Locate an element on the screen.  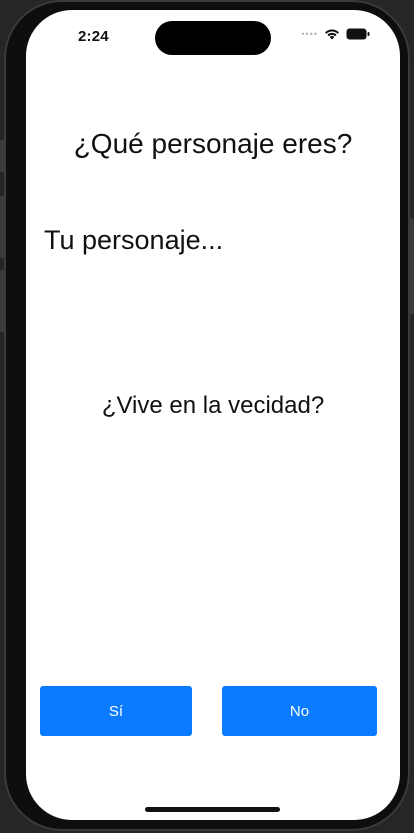
cellular-dots-icon: •••• is located at coordinates (309, 34).